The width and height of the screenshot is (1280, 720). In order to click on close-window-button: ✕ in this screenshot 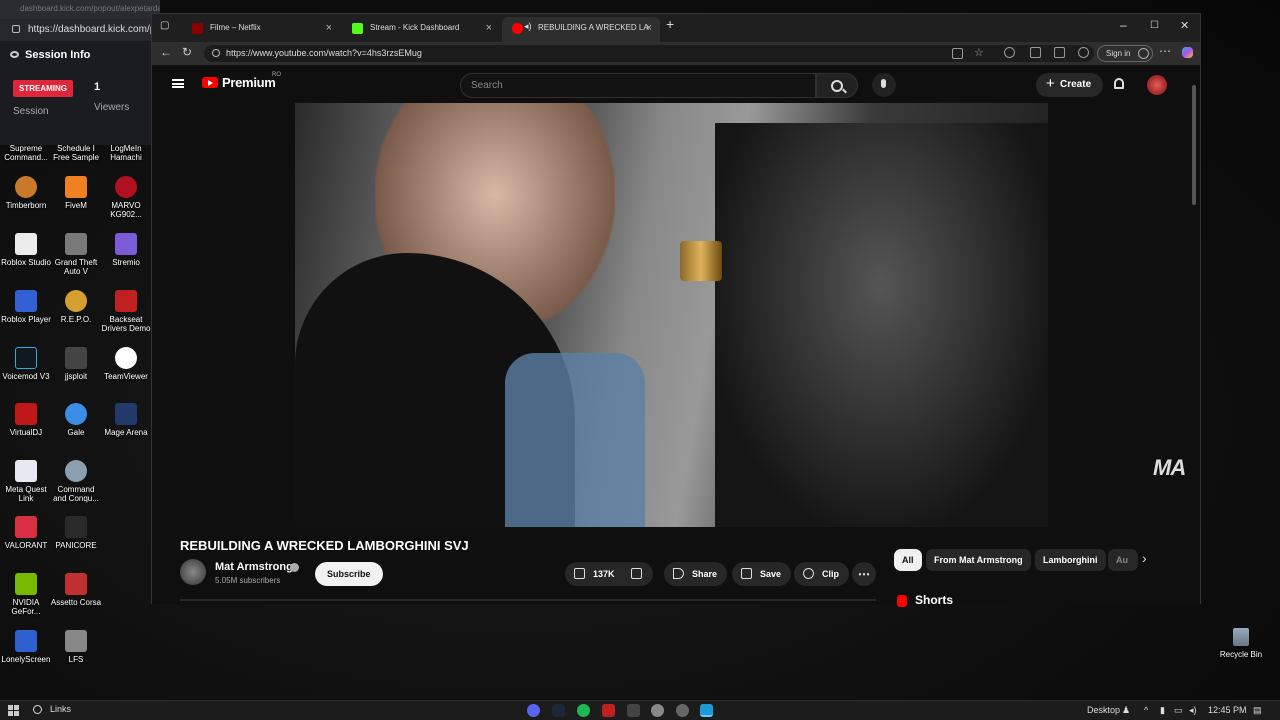, I will do `click(1184, 25)`.